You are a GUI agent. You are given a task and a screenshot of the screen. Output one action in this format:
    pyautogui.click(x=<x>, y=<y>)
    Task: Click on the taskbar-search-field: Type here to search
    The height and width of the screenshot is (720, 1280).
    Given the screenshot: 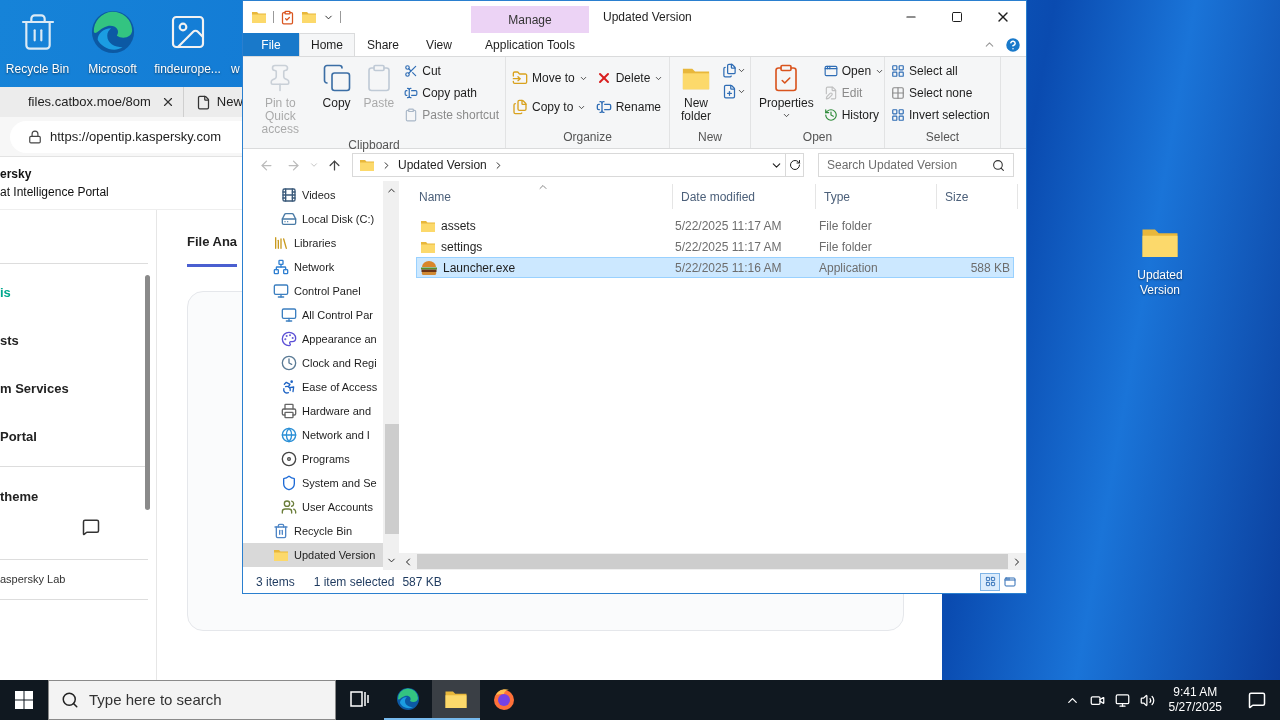 What is the action you would take?
    pyautogui.click(x=192, y=700)
    